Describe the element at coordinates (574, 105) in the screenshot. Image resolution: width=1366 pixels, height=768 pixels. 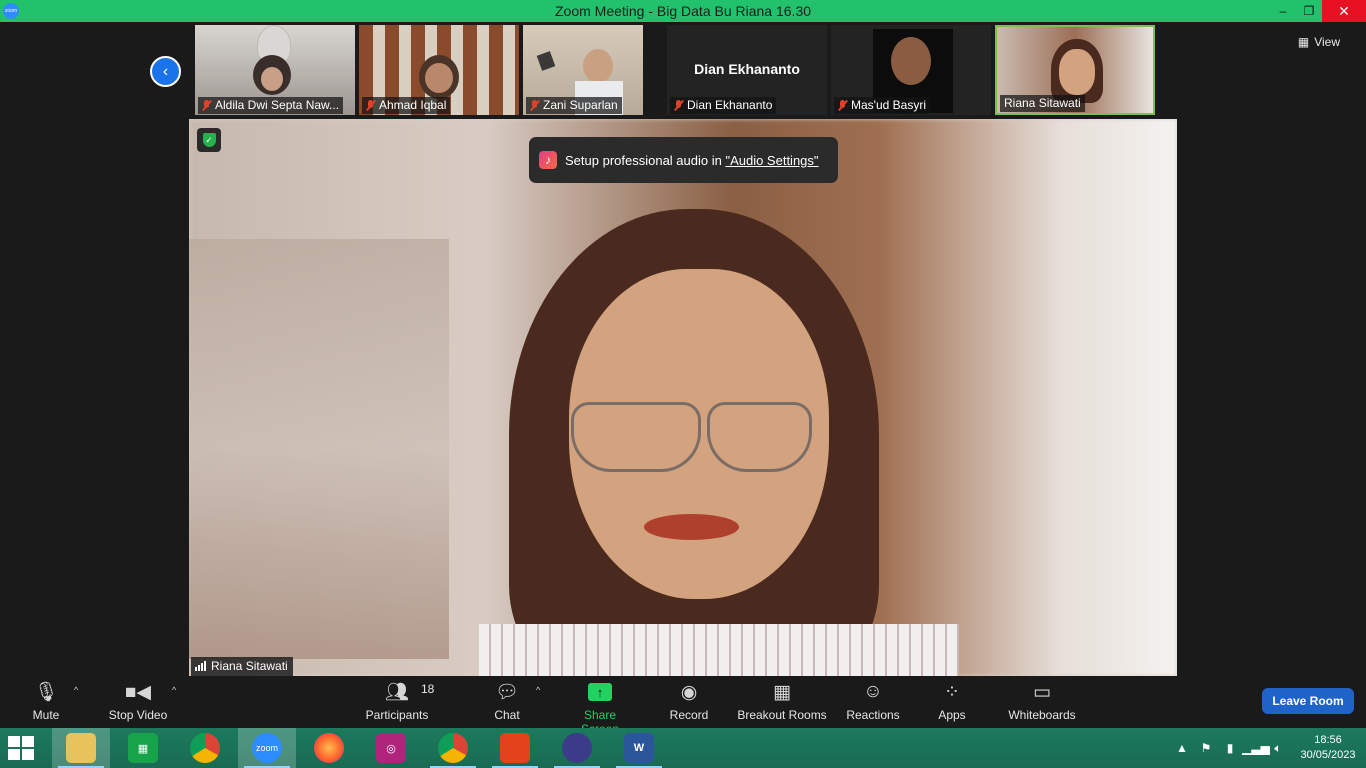
I see `thumbnail-name: Zani Suparlan` at that location.